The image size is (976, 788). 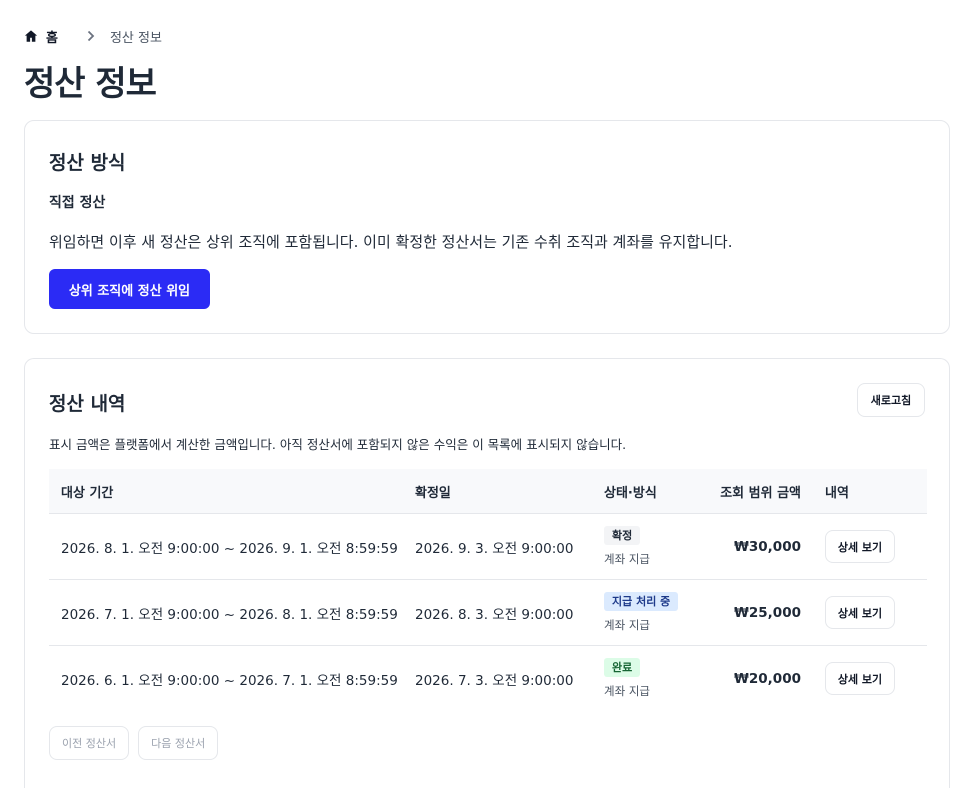 What do you see at coordinates (891, 400) in the screenshot?
I see `refresh-button: 새로고침` at bounding box center [891, 400].